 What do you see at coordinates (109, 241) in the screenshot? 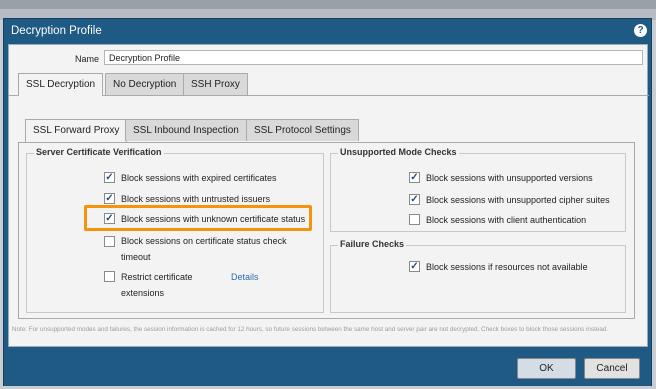
I see `checkbox-cert-status-timeout` at bounding box center [109, 241].